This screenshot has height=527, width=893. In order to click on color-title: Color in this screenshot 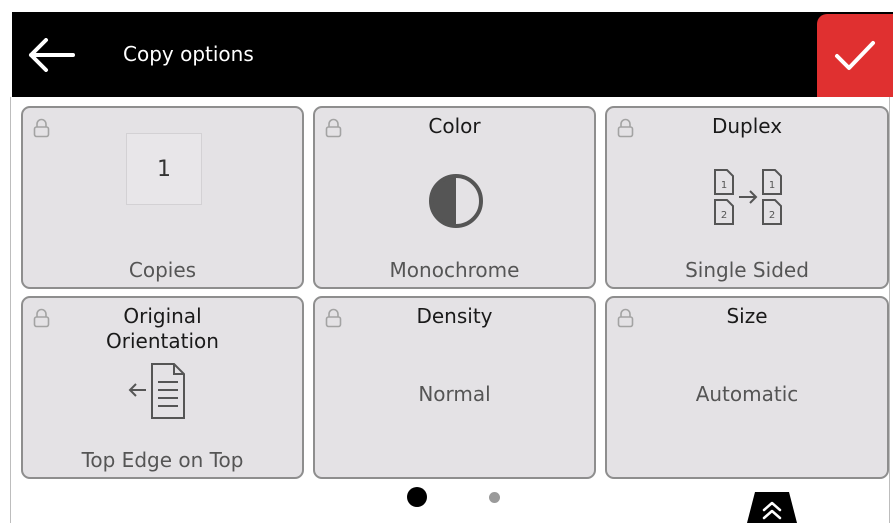, I will do `click(454, 126)`.